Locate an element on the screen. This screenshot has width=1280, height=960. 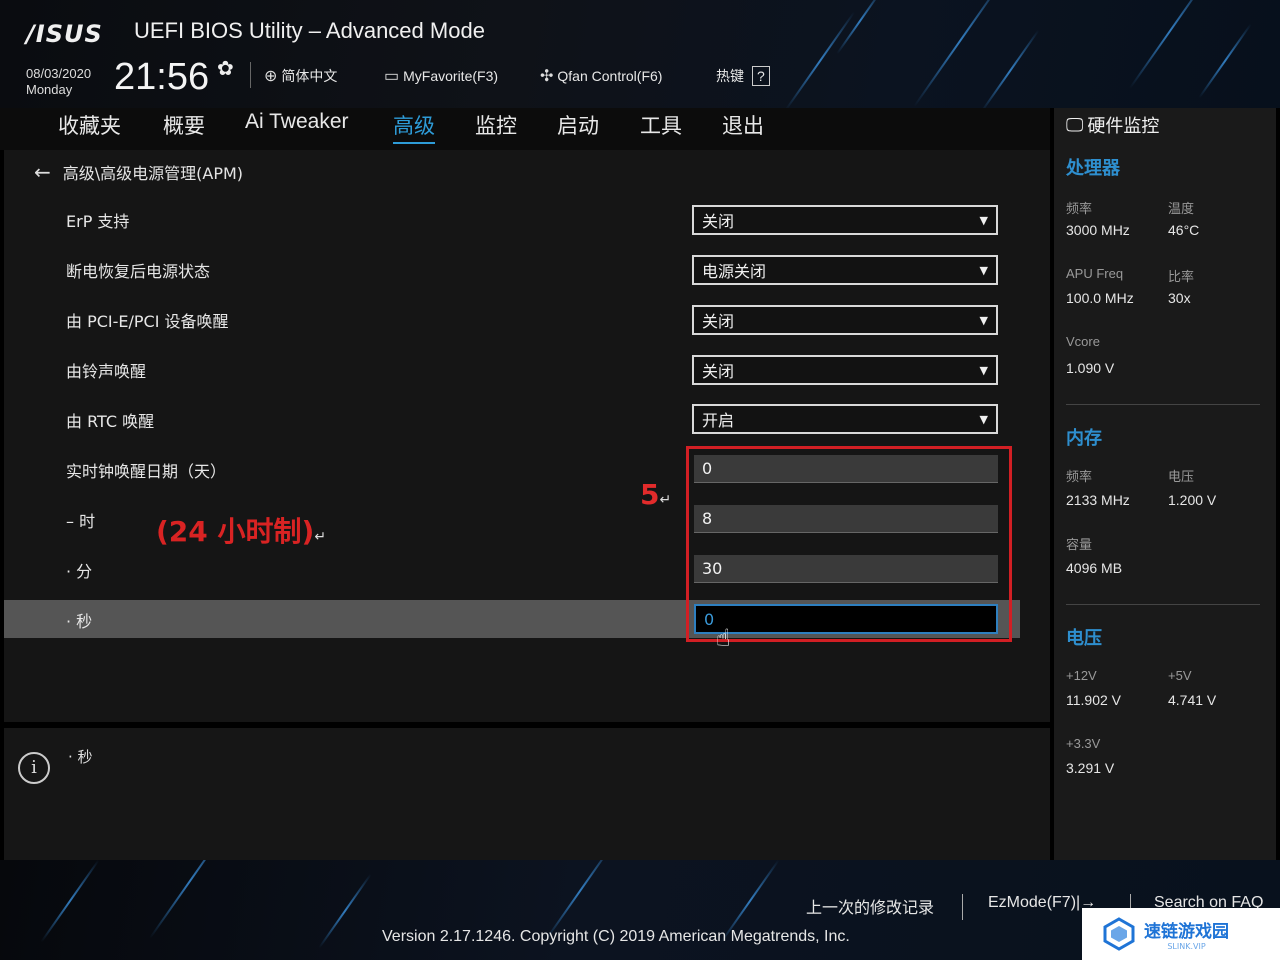
pcie-wake-dropdown: 关闭 ▼ is located at coordinates (845, 320).